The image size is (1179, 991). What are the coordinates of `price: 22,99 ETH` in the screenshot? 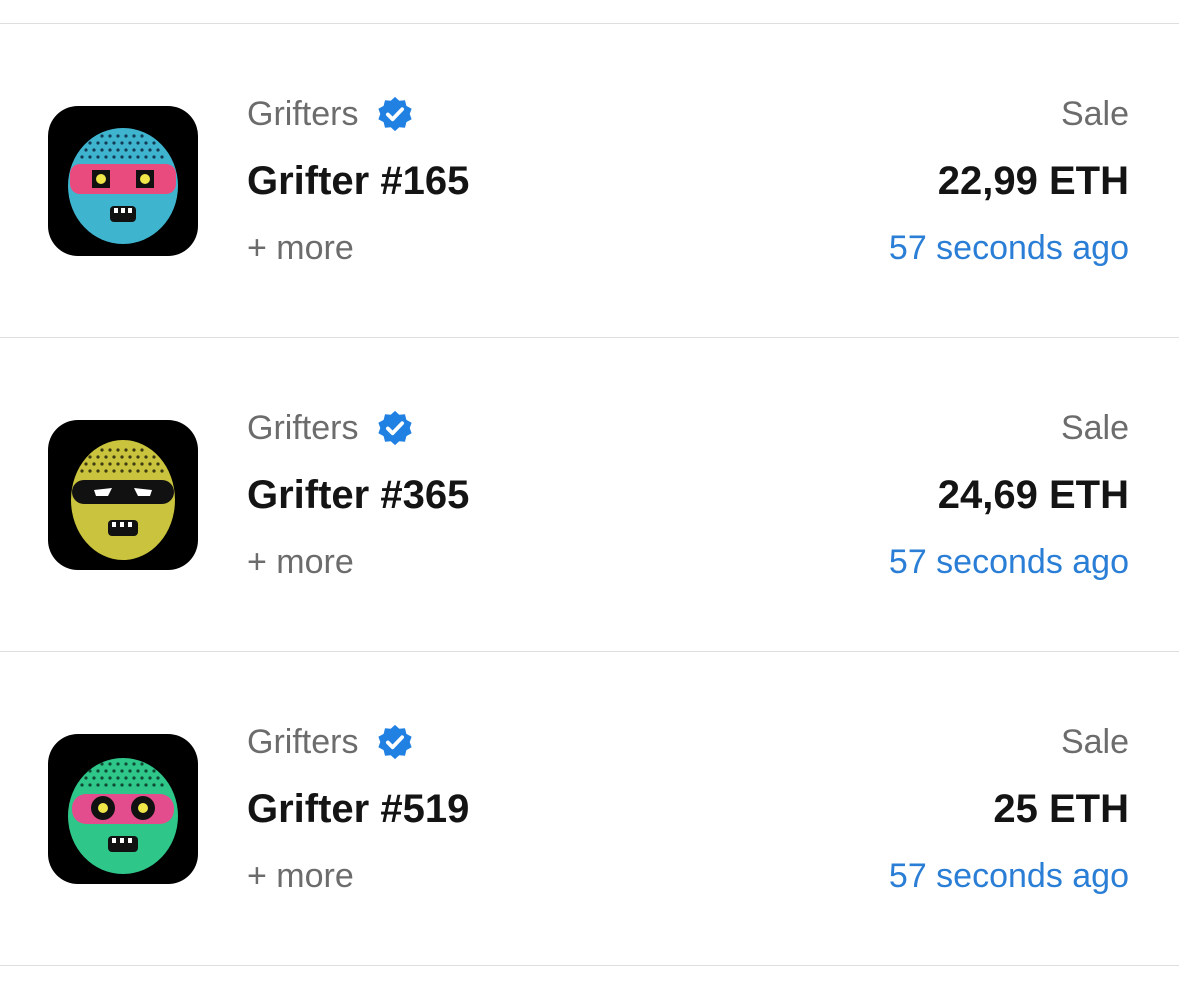 It's located at (1033, 181).